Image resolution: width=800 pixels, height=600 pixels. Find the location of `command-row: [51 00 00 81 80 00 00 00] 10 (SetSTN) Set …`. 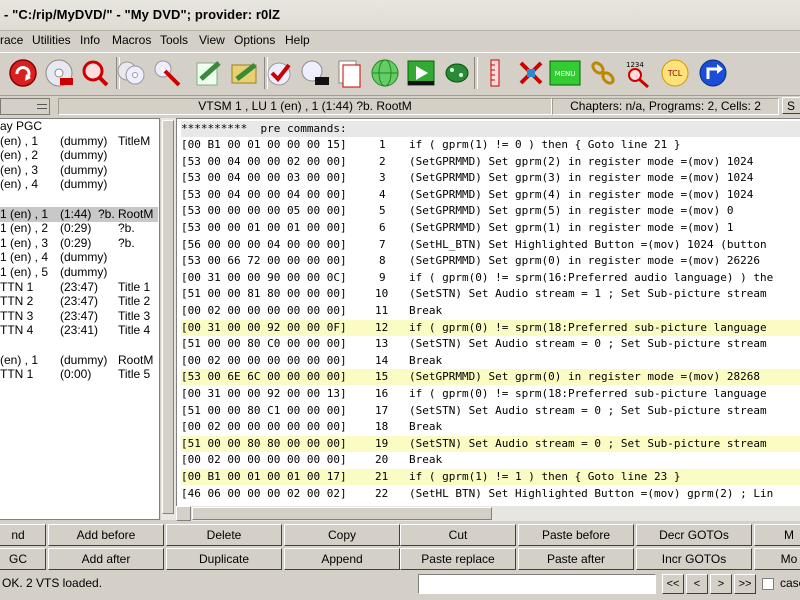

command-row: [51 00 00 81 80 00 00 00] 10 (SetSTN) Set … is located at coordinates (490, 294).